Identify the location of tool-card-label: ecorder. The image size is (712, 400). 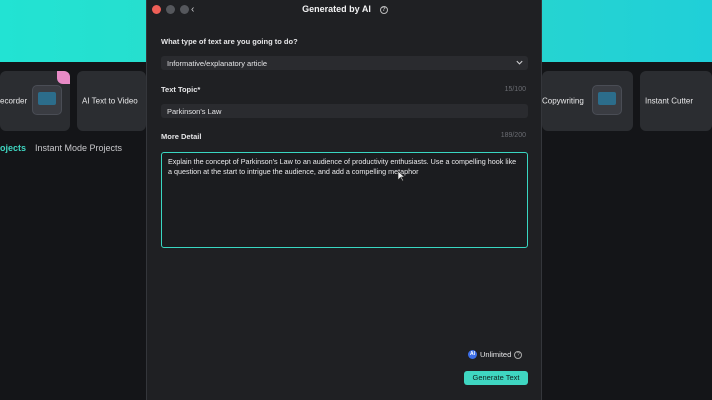
(14, 101).